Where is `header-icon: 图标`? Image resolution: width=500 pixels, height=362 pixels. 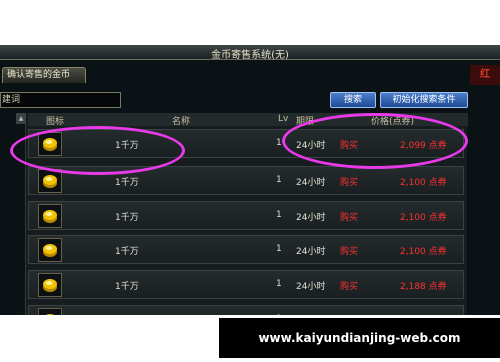
header-icon: 图标 is located at coordinates (55, 122).